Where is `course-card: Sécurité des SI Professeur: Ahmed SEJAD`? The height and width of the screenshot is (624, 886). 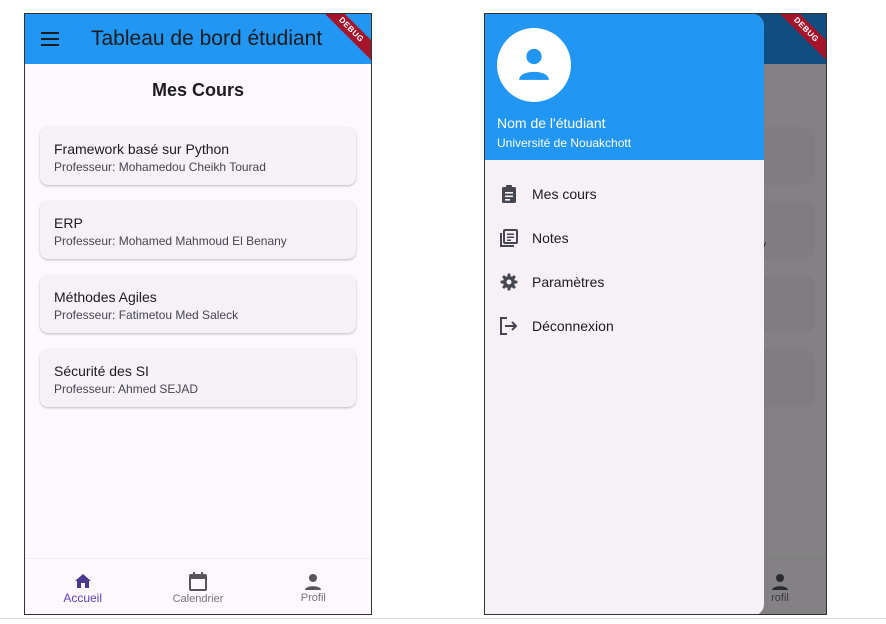
course-card: Sécurité des SI Professeur: Ahmed SEJAD is located at coordinates (198, 378).